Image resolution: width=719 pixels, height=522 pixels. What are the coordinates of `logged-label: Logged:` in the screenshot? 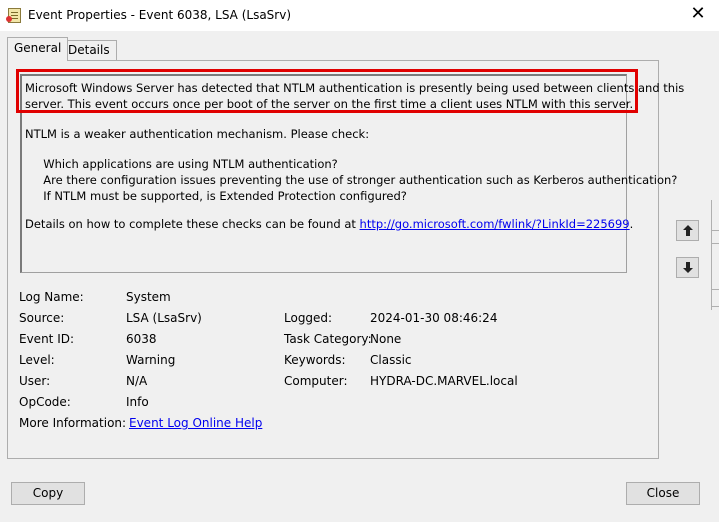 It's located at (308, 318).